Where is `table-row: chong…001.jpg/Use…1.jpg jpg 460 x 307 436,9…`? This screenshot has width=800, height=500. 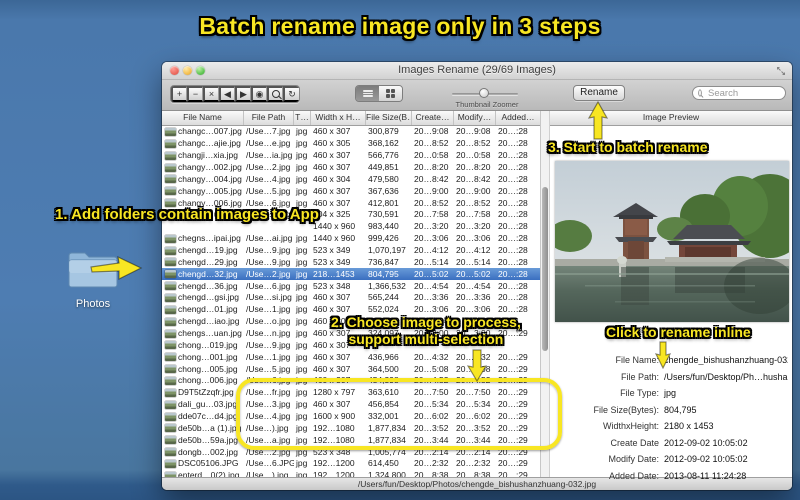
table-row: chong…001.jpg/Use…1.jpg jpg 460 x 307 436,9… is located at coordinates (351, 357).